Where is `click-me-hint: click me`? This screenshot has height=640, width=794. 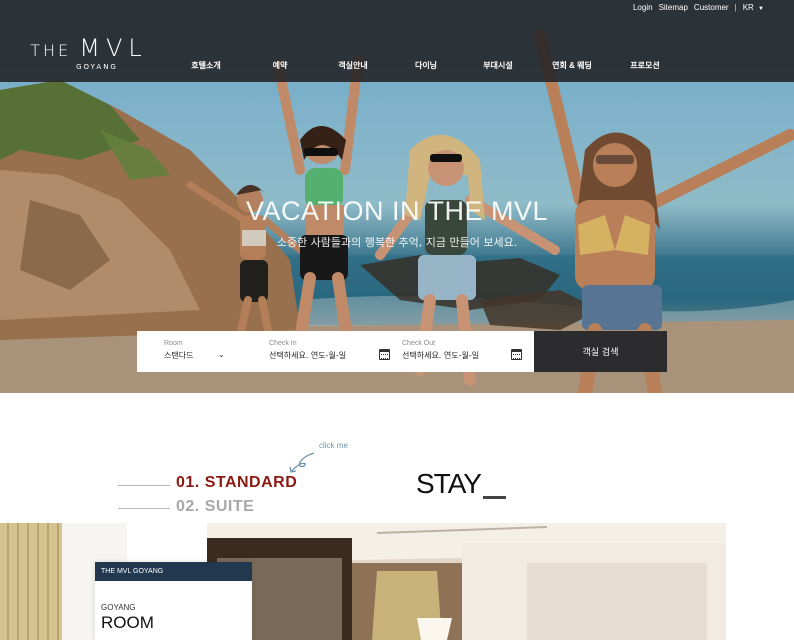 click-me-hint: click me is located at coordinates (333, 445).